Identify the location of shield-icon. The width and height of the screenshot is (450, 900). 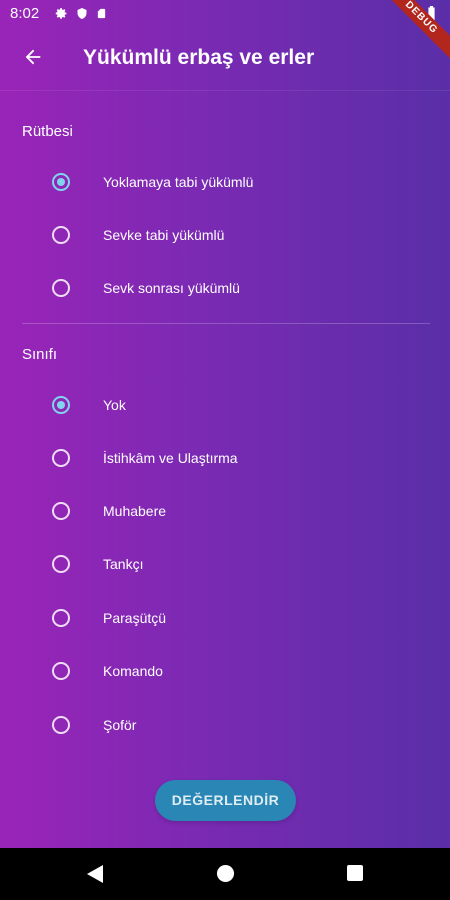
(82, 16).